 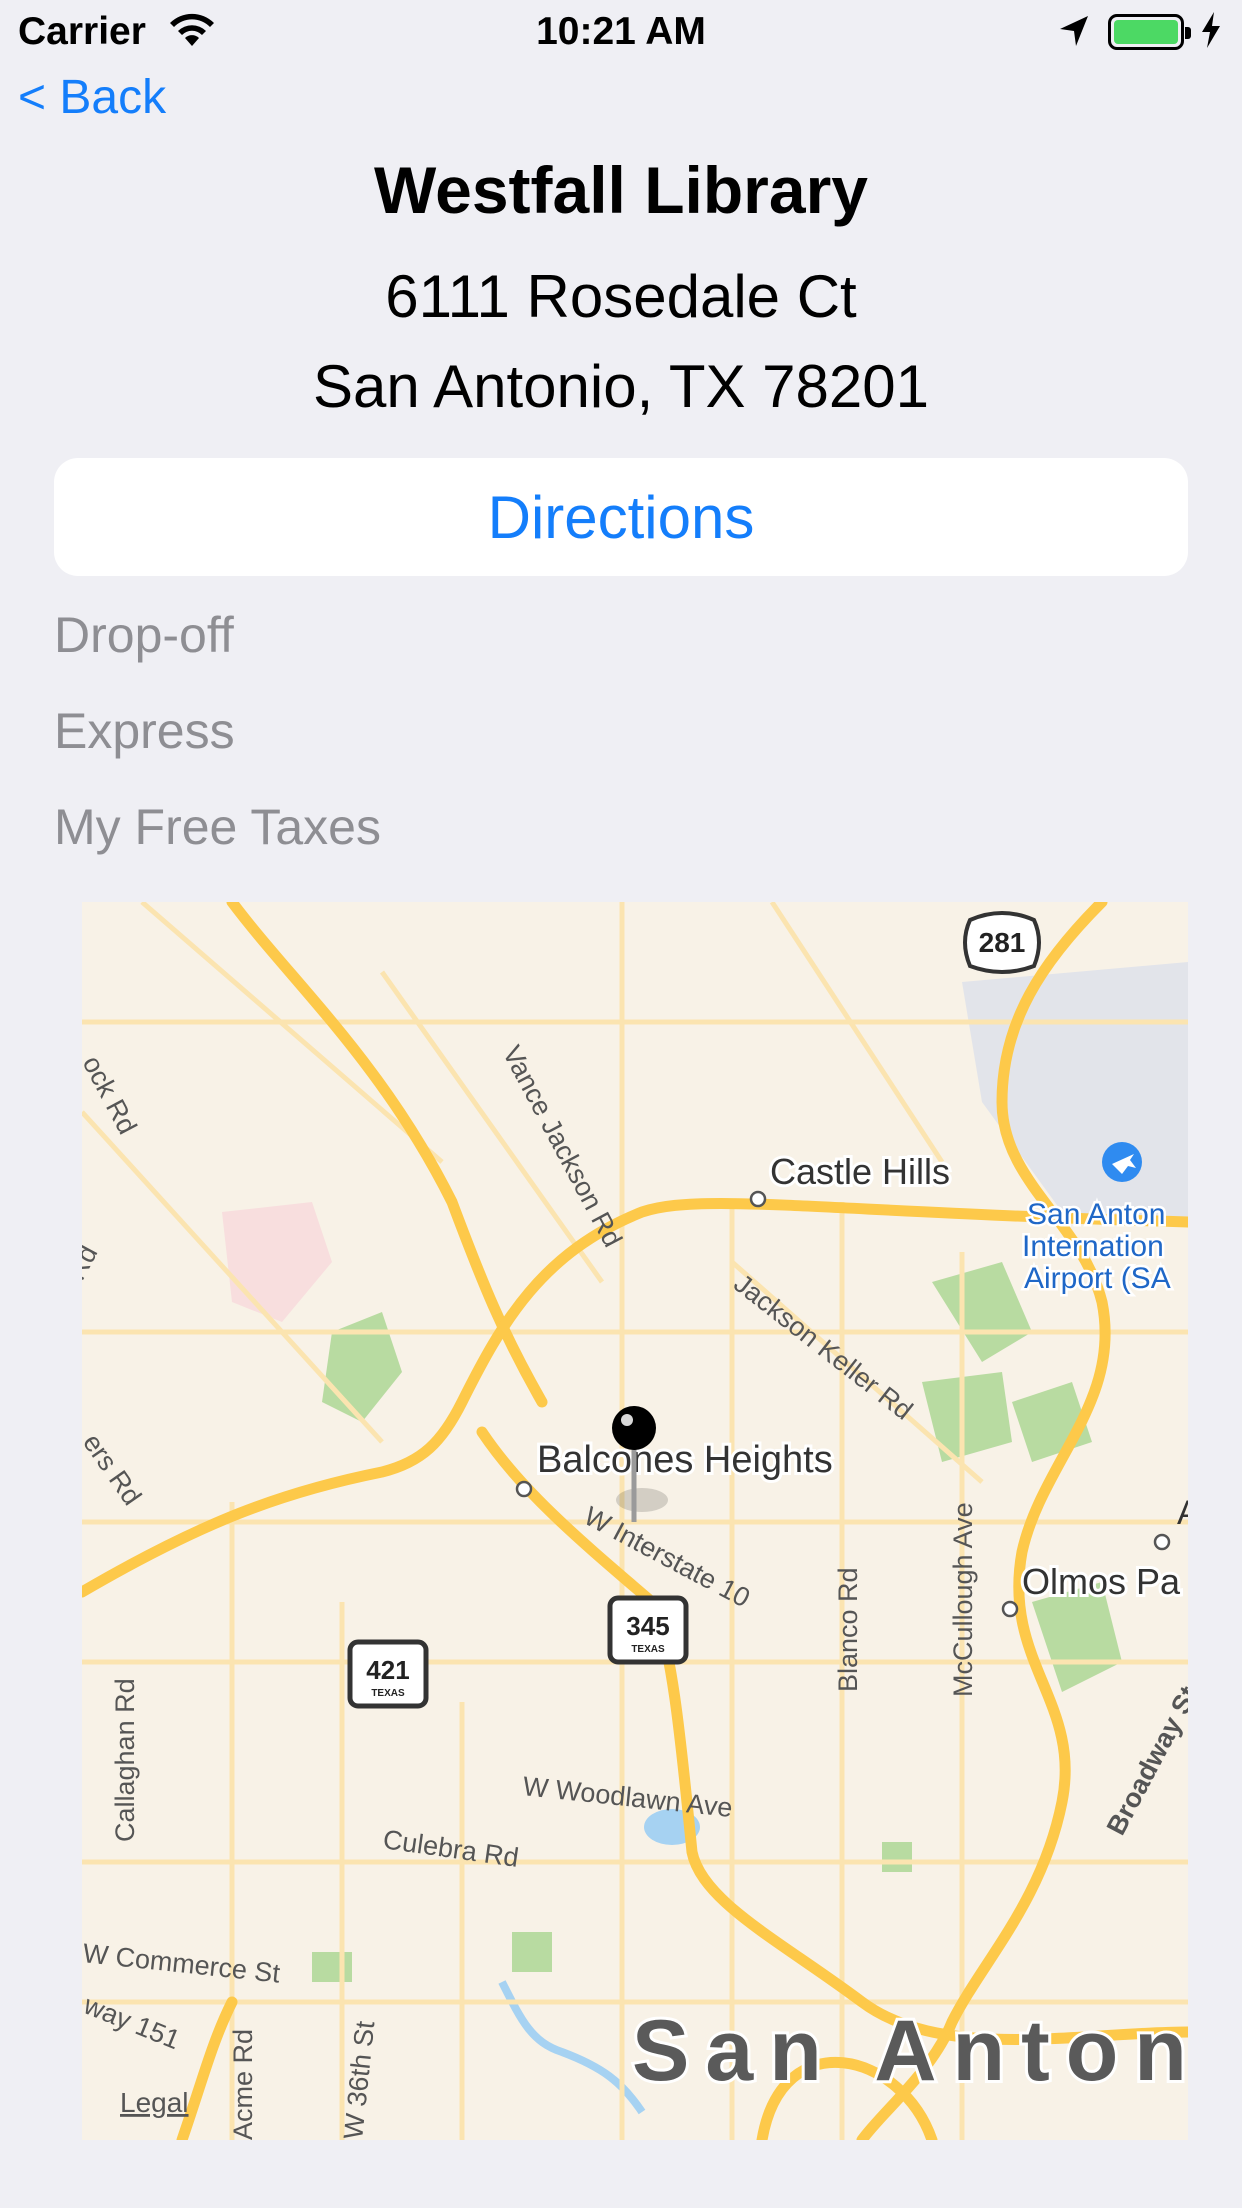 I want to click on status-bar: Carrier 10:21 AM, so click(x=621, y=31).